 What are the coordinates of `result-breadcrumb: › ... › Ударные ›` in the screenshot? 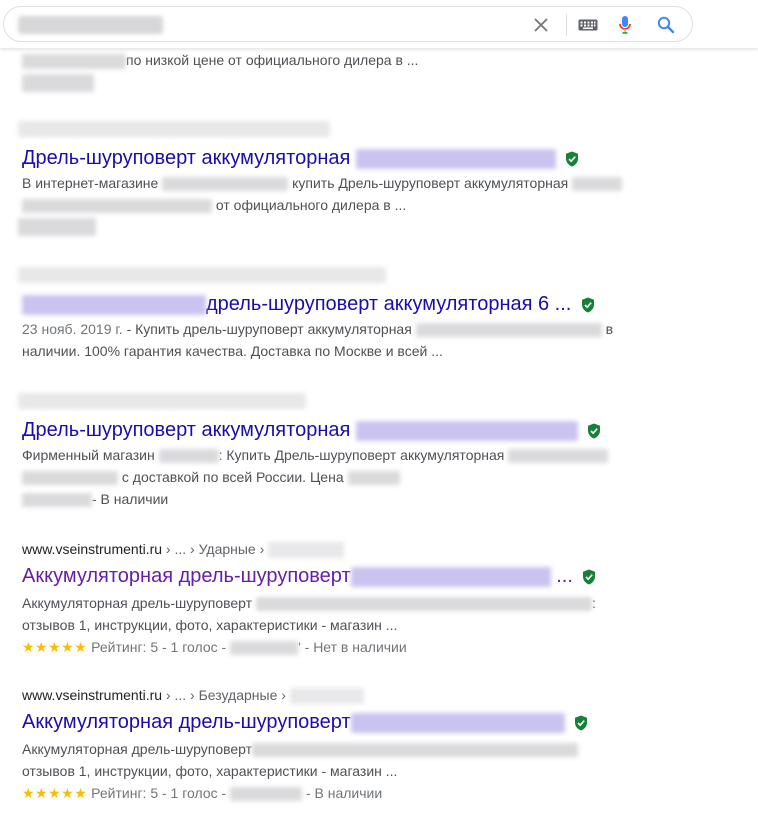 It's located at (215, 549).